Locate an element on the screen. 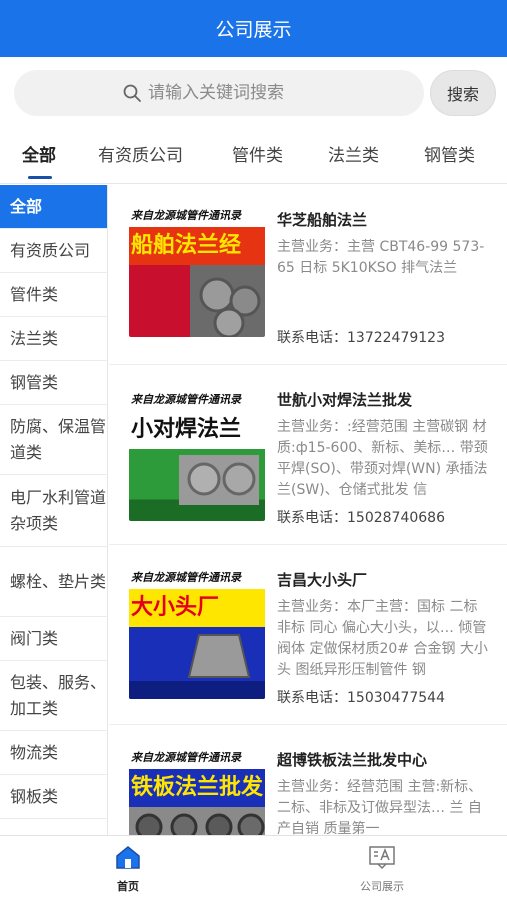 This screenshot has width=507, height=900. page-title: 公司展示 is located at coordinates (253, 30).